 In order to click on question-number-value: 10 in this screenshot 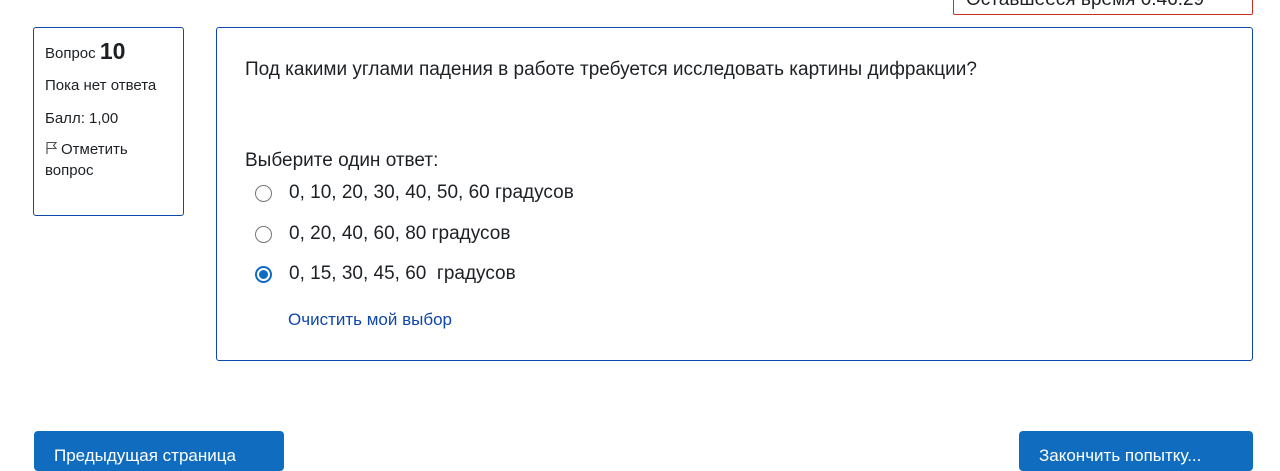, I will do `click(112, 51)`.